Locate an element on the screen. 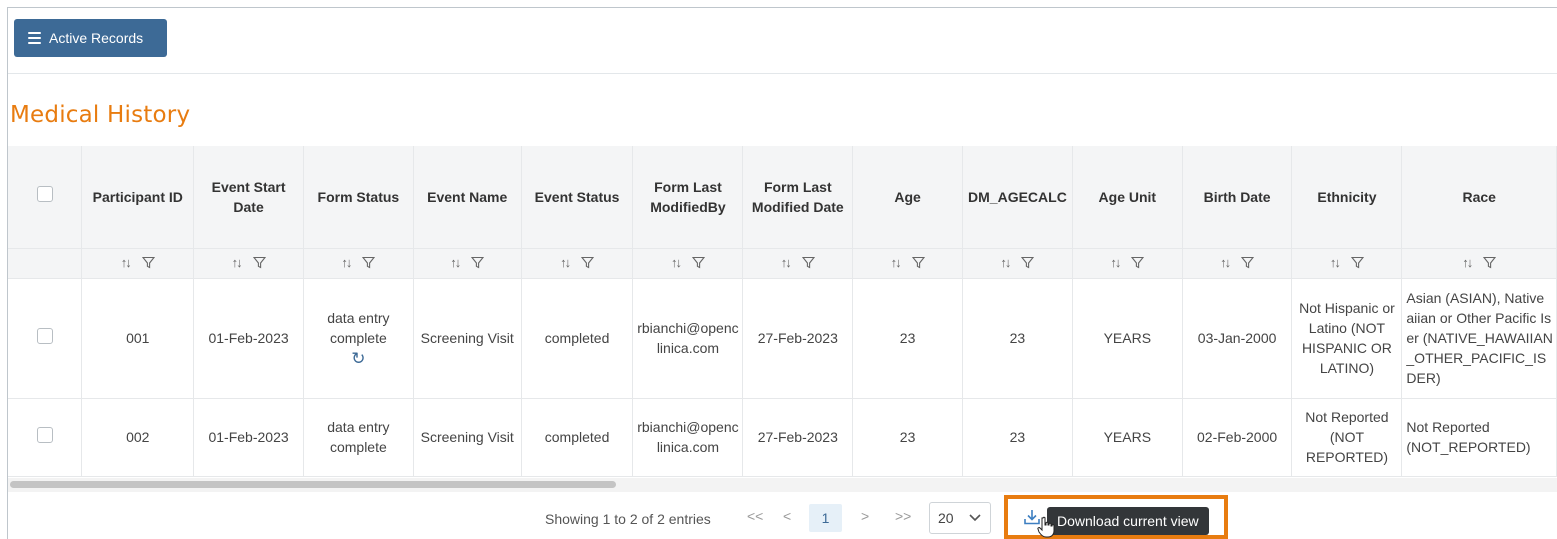  cell-event-start-date: 01-Feb-2023 is located at coordinates (248, 338).